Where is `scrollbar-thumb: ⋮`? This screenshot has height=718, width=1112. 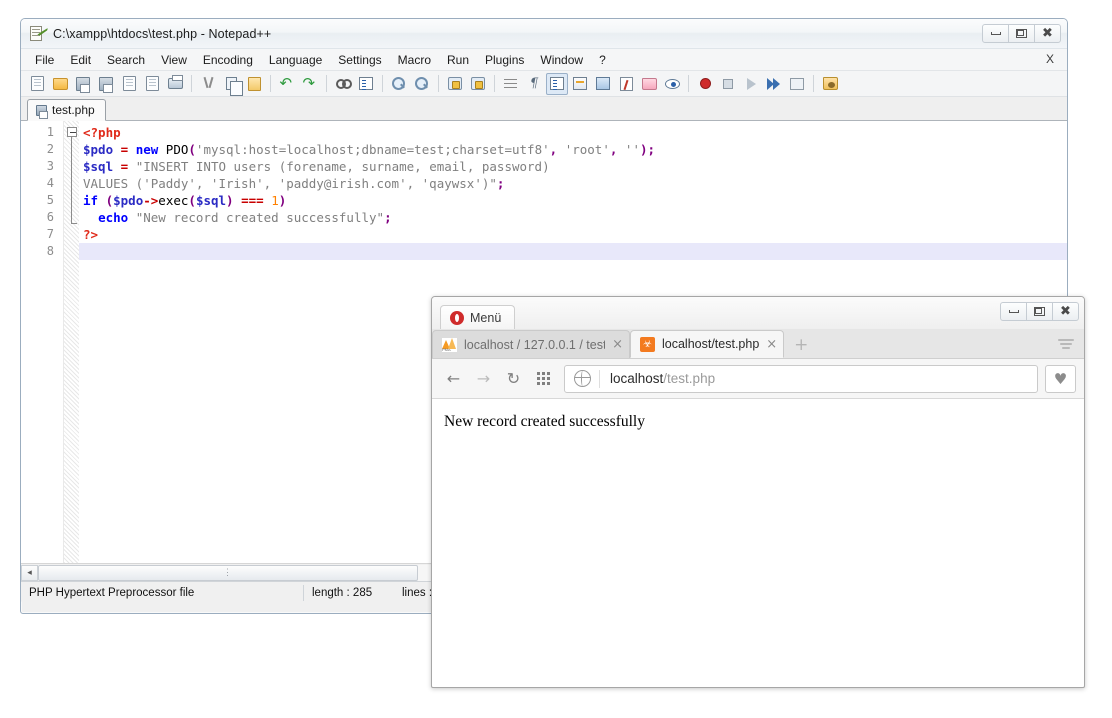
scrollbar-thumb: ⋮ is located at coordinates (228, 572).